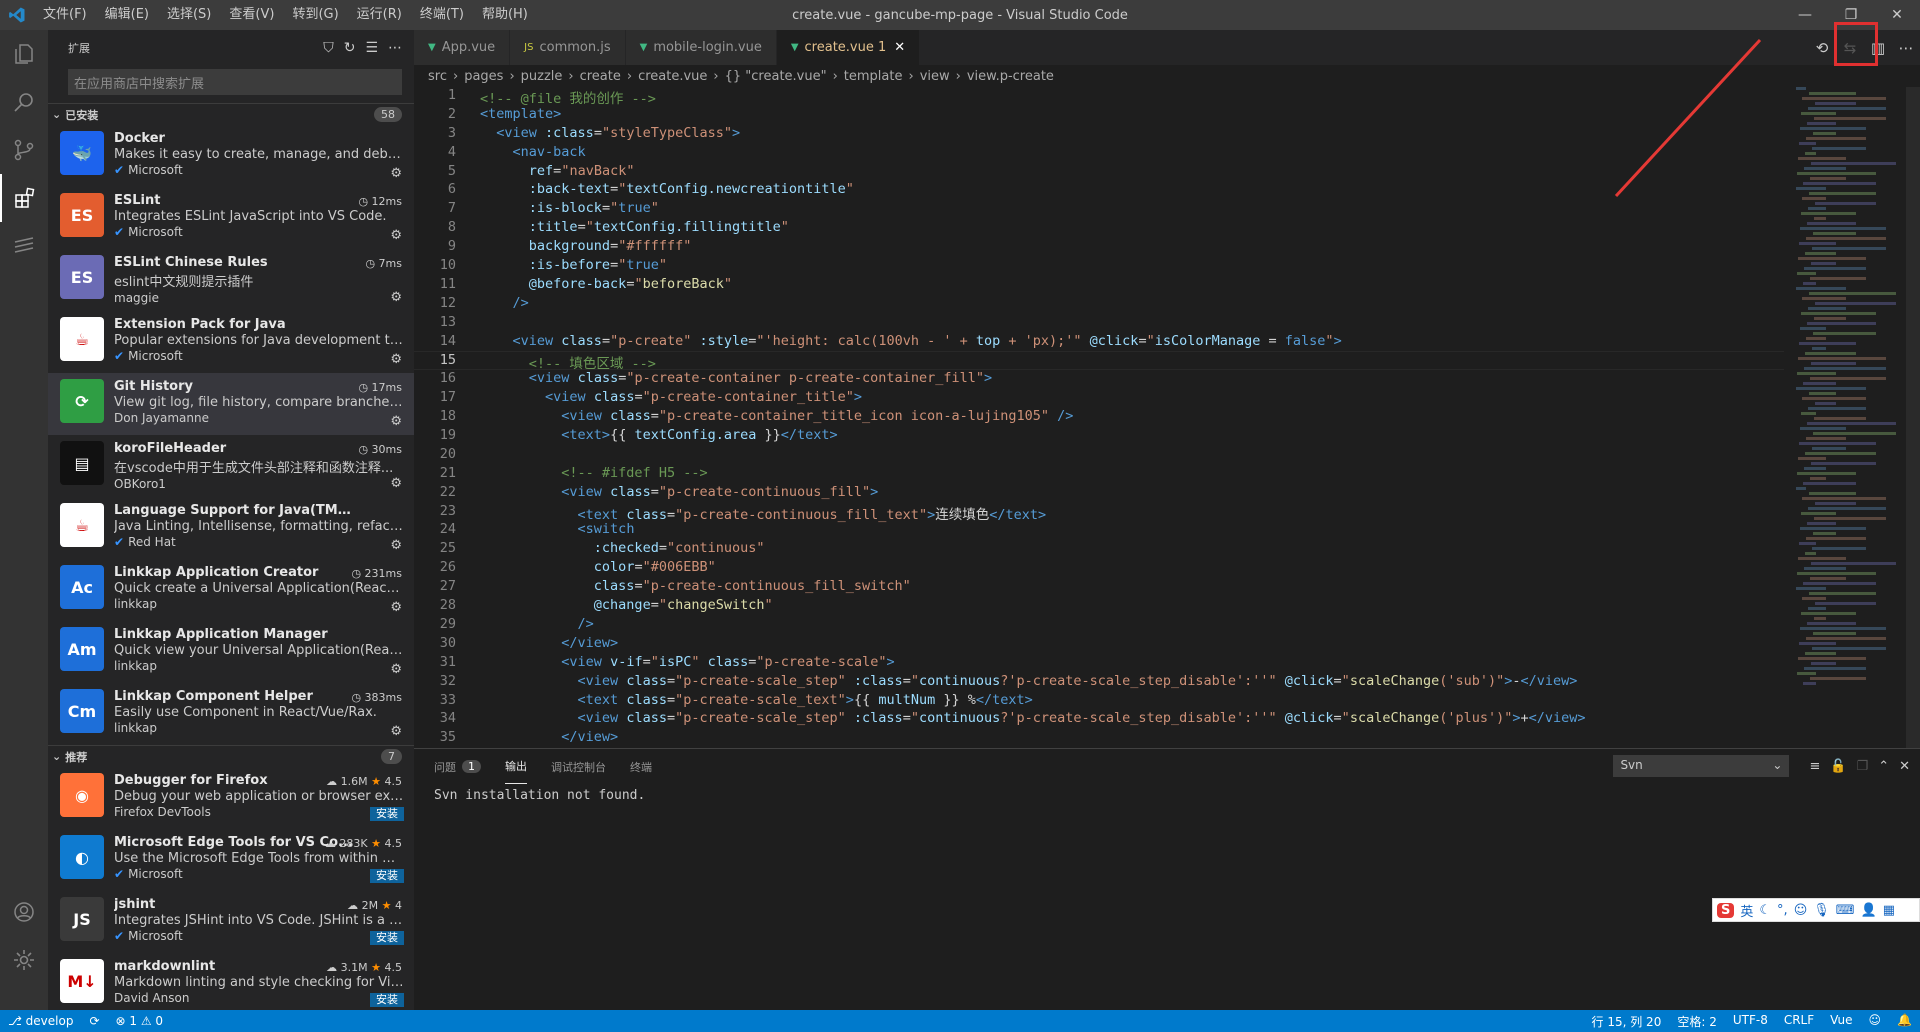  What do you see at coordinates (328, 48) in the screenshot?
I see `filter-icon: ⛉` at bounding box center [328, 48].